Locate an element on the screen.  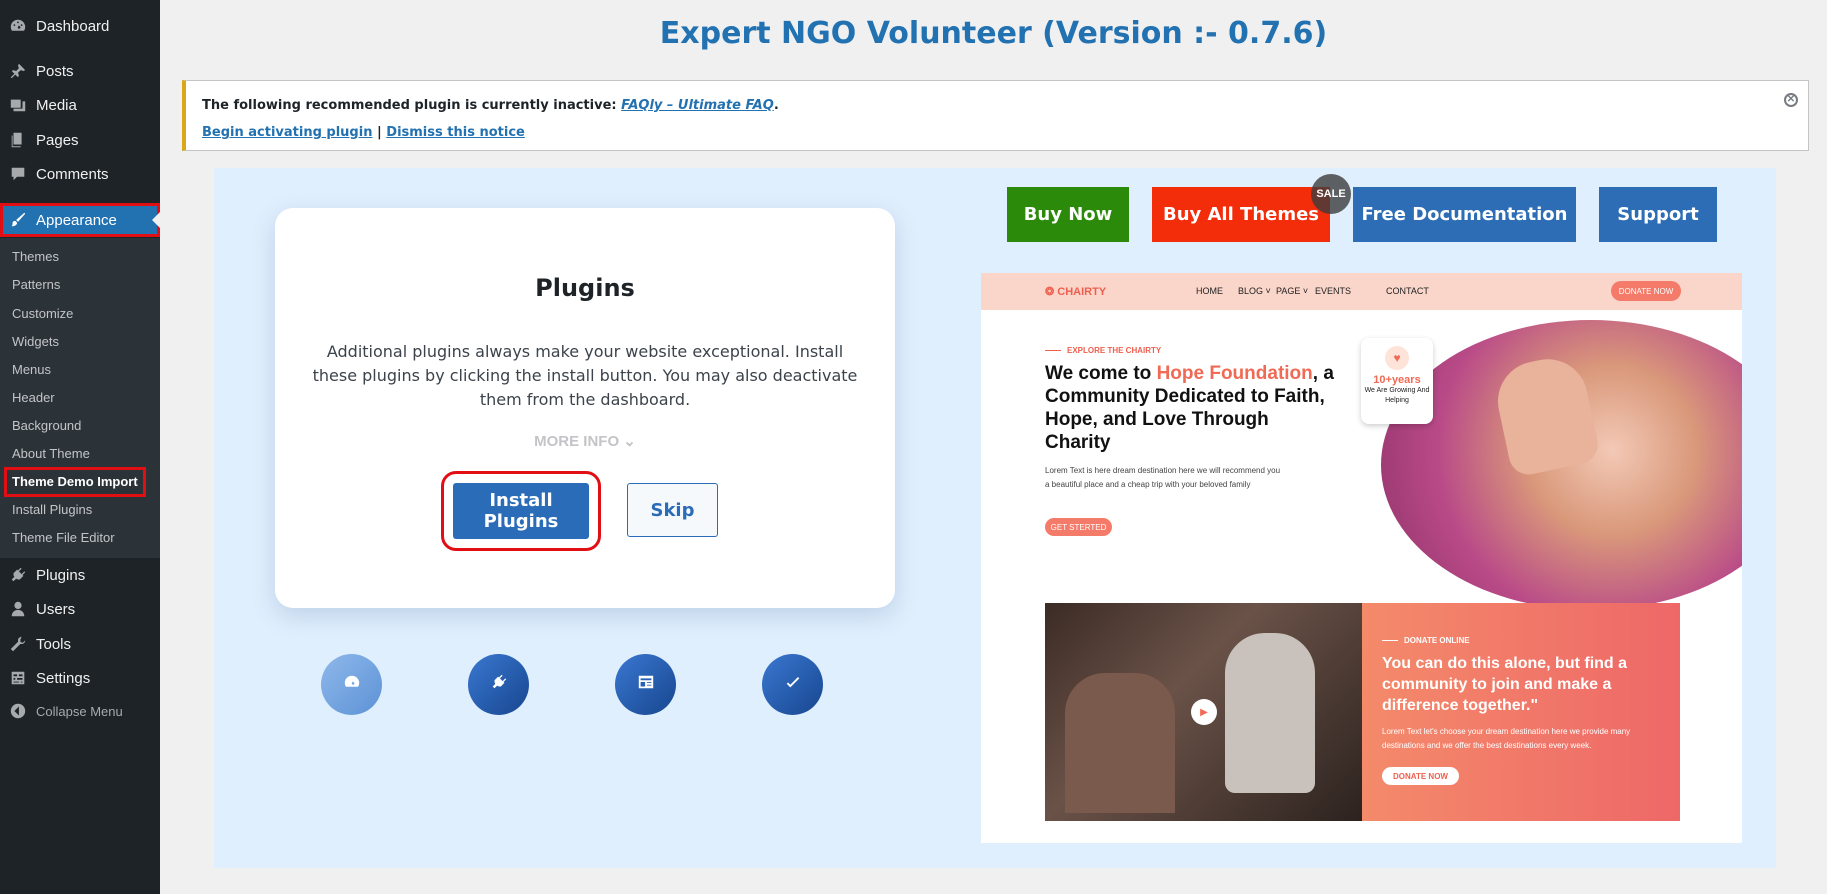
sidebar-item-plugins: Plugins is located at coordinates (80, 575).